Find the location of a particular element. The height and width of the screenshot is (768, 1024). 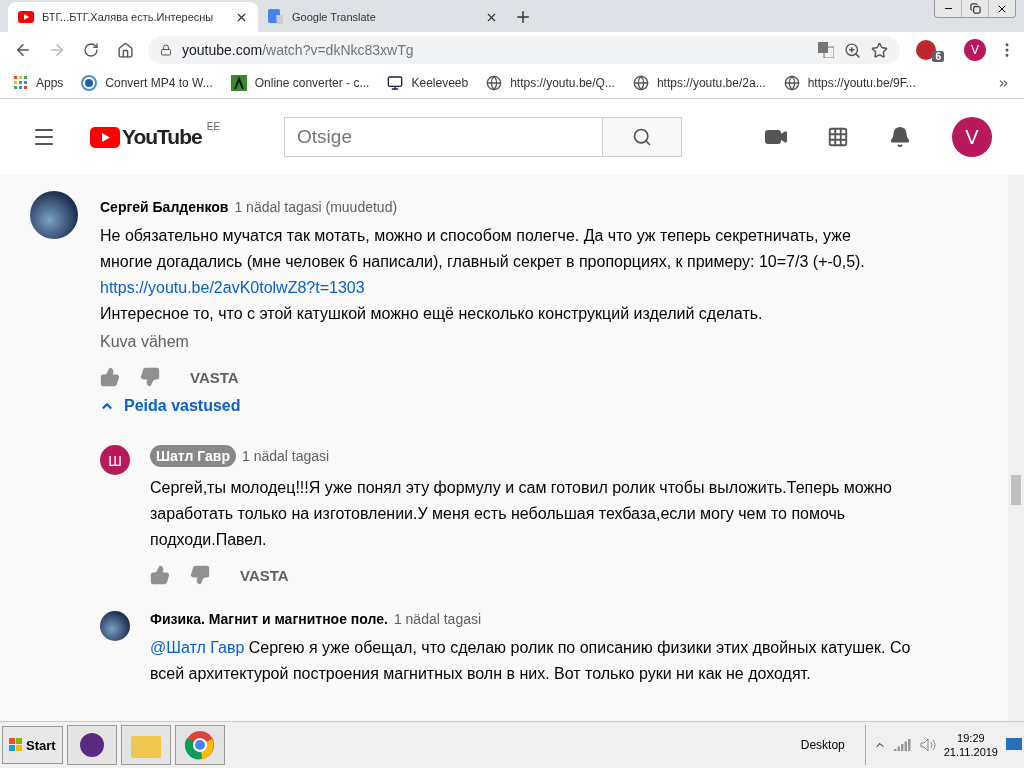

show-desktop-icon is located at coordinates (1014, 745).